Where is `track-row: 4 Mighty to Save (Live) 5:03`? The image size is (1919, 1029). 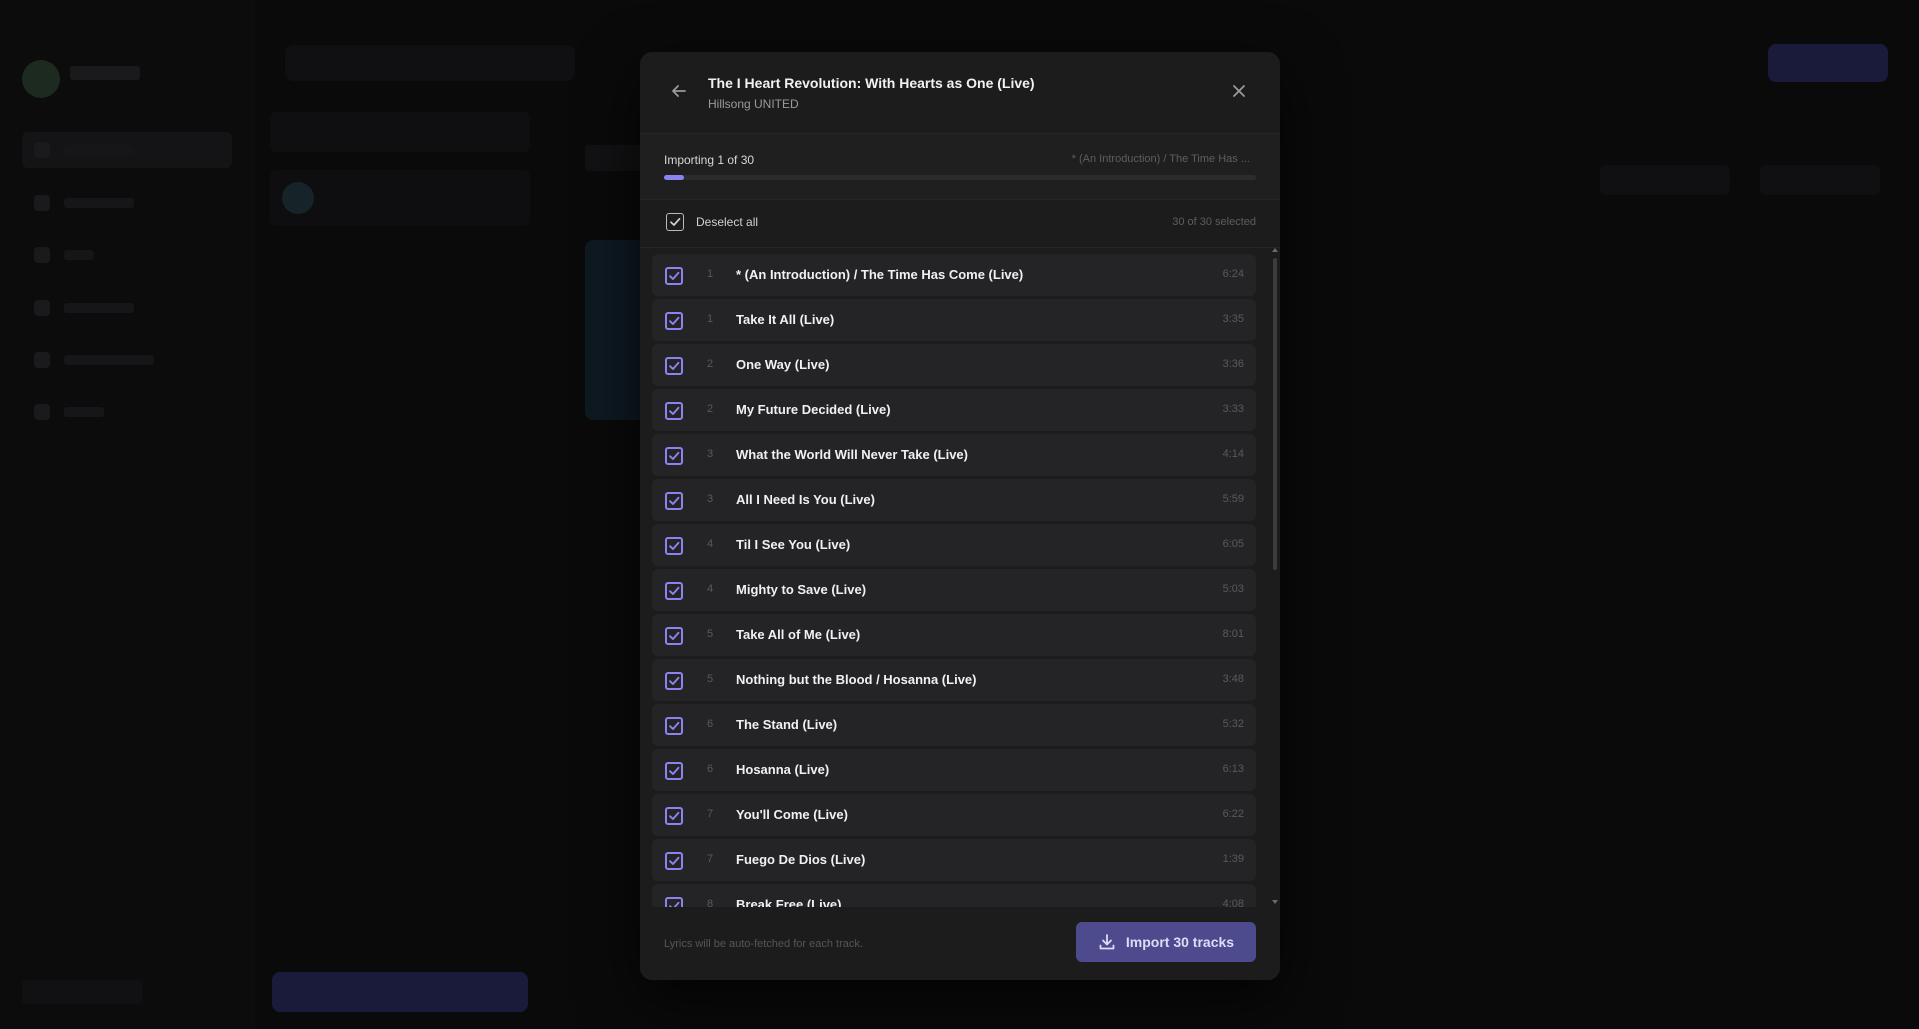 track-row: 4 Mighty to Save (Live) 5:03 is located at coordinates (954, 590).